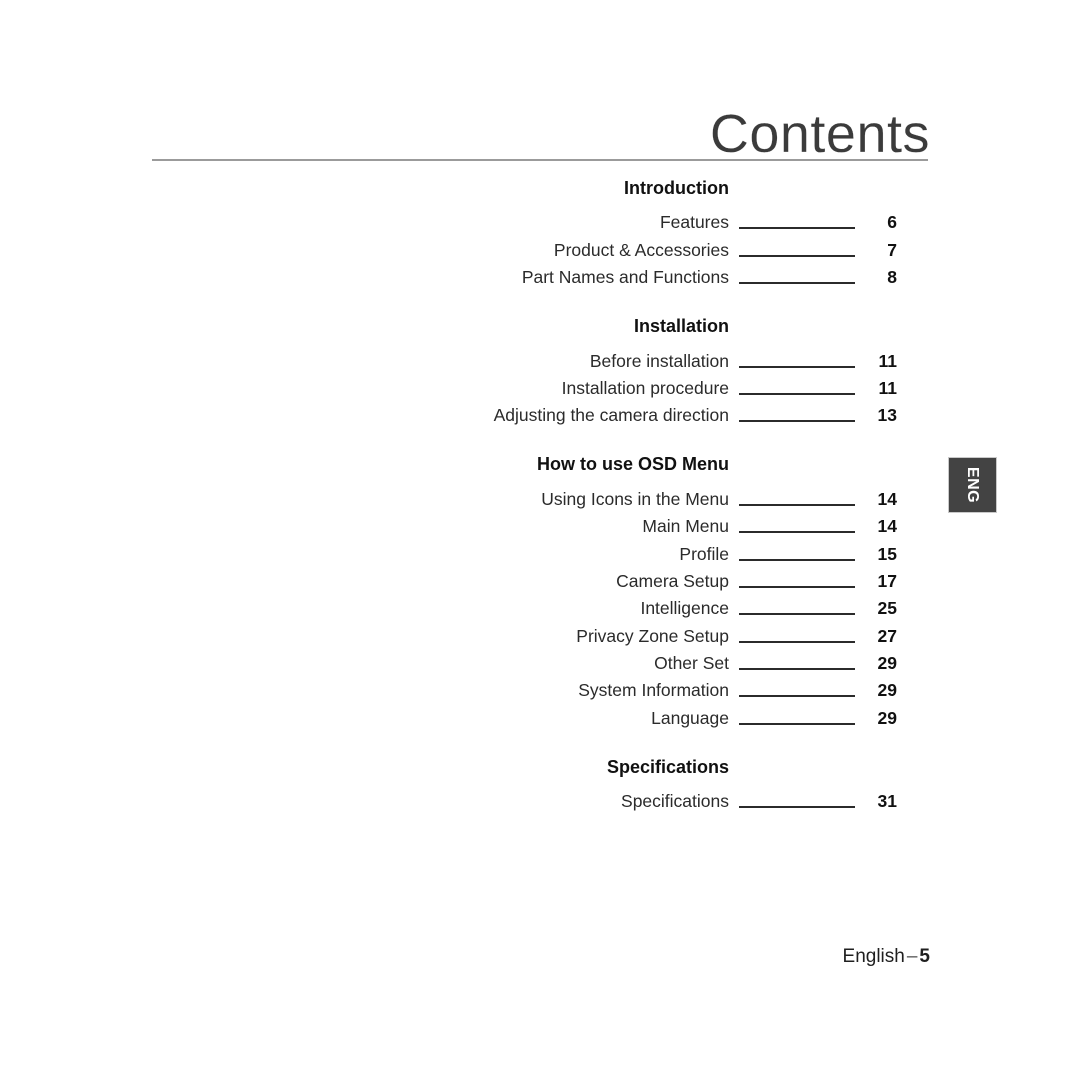 The height and width of the screenshot is (1080, 1080). What do you see at coordinates (611, 415) in the screenshot?
I see `toc-entry-title: Adjusting the camera direction` at bounding box center [611, 415].